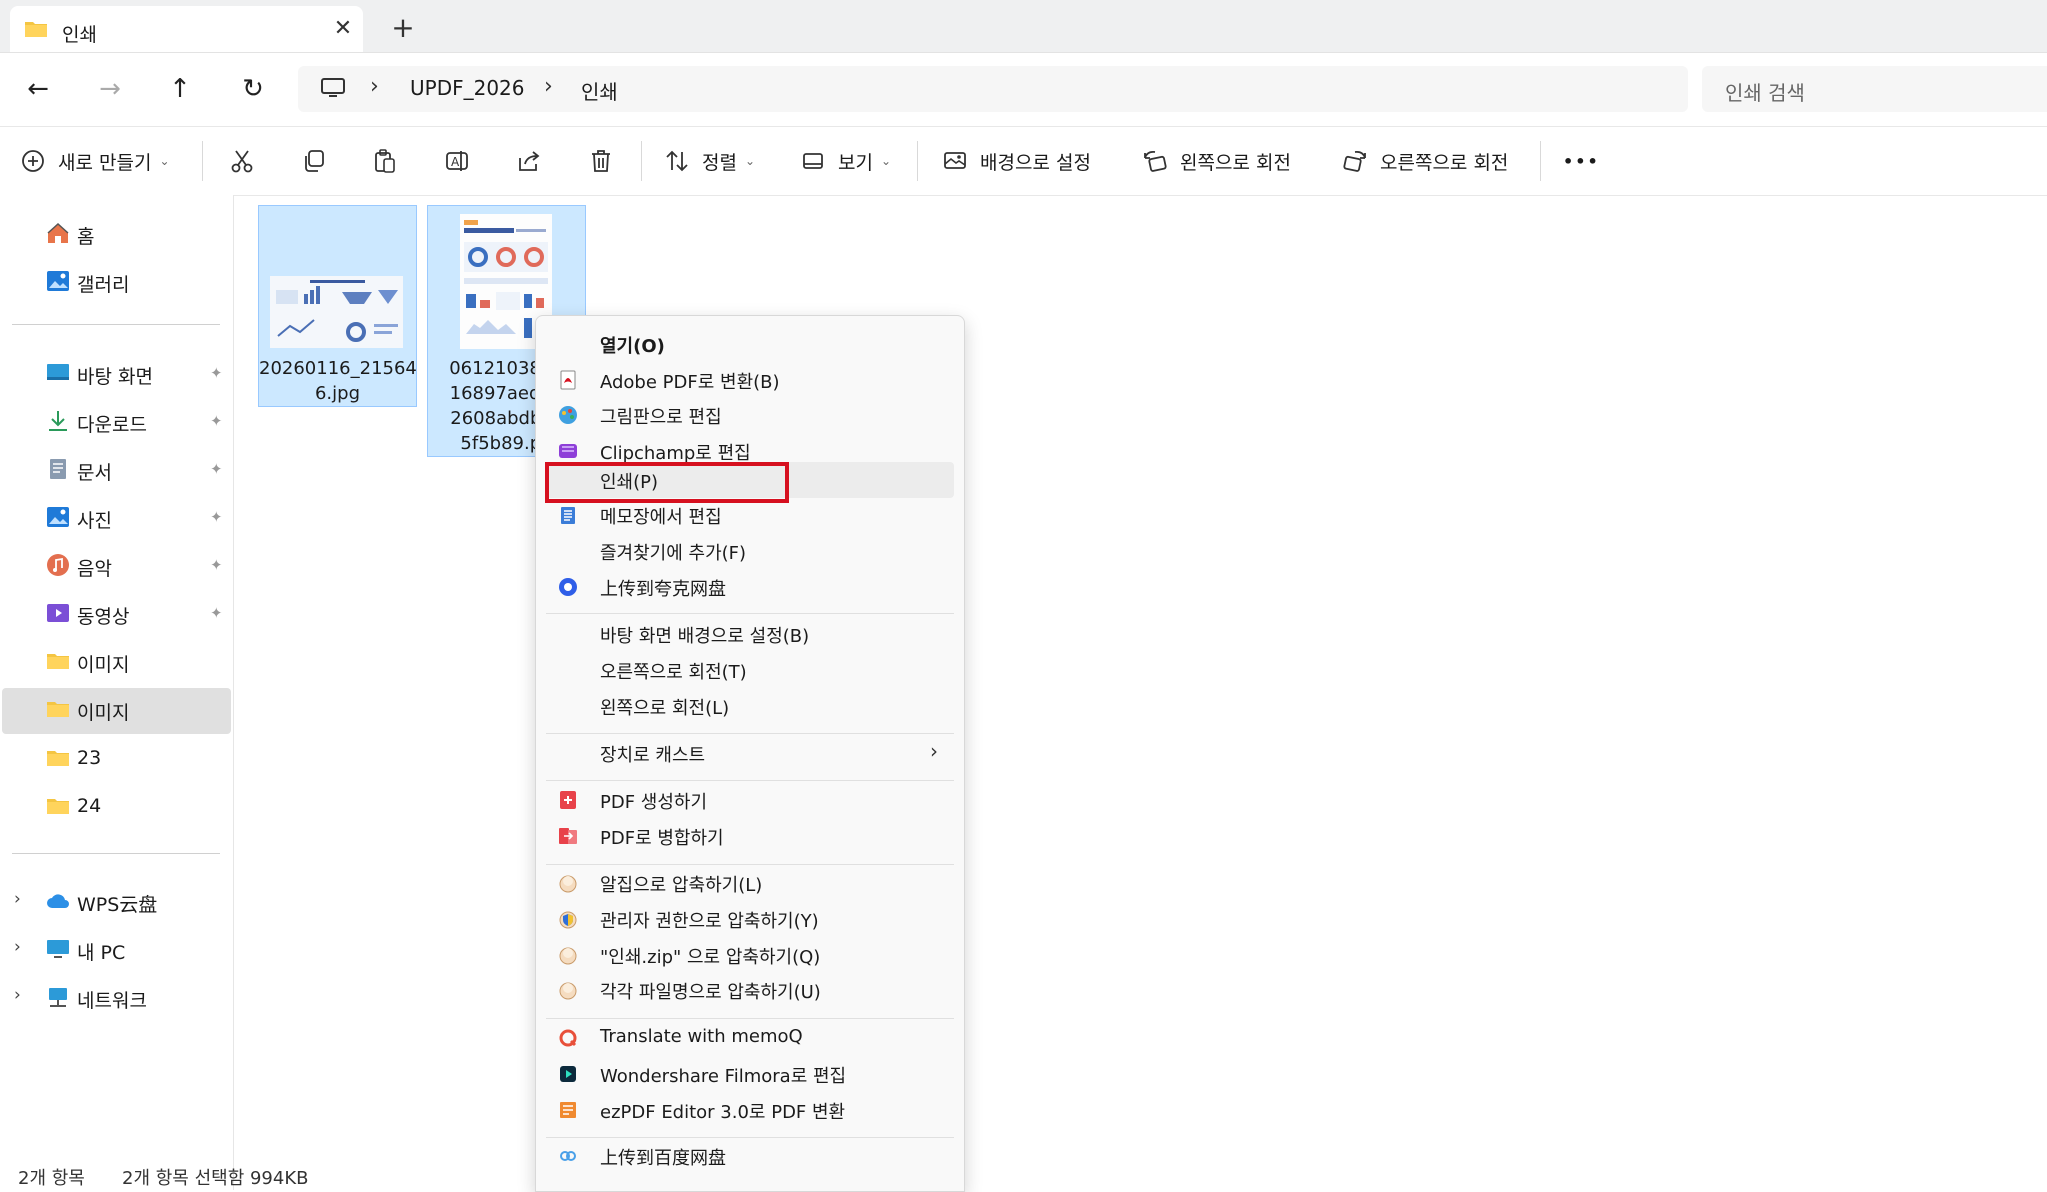 The image size is (2047, 1192). I want to click on menu-item-notepad: 메모장에서 편집, so click(750, 515).